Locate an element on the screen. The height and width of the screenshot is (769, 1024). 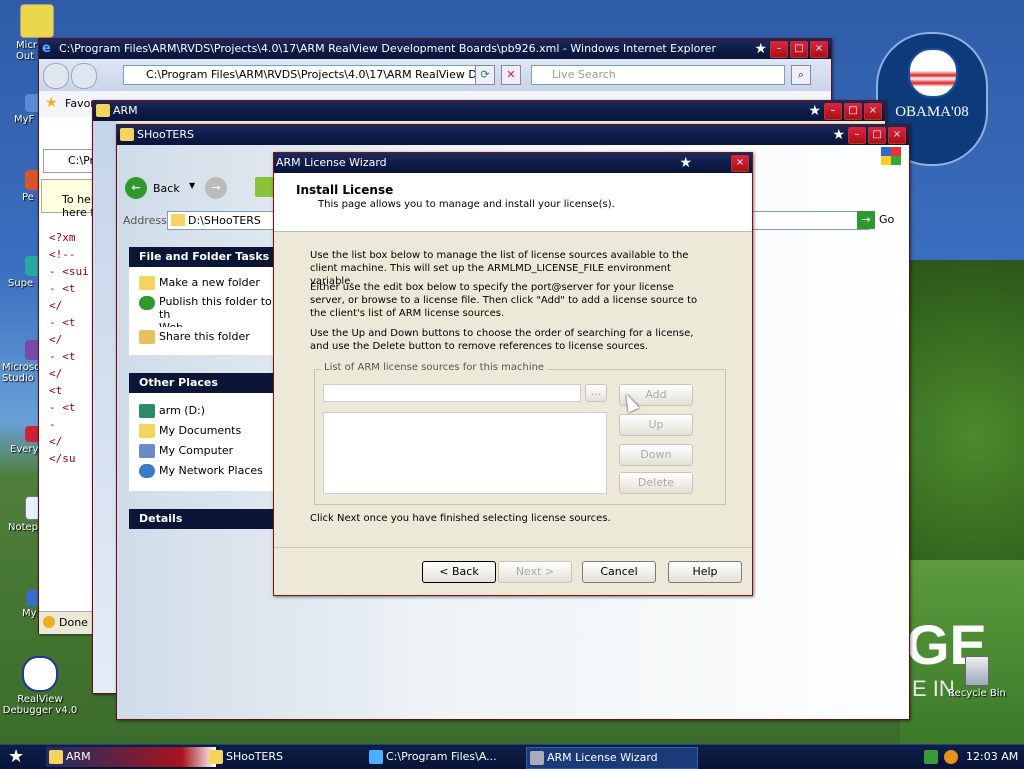
cancel-button: Cancel is located at coordinates (619, 572).